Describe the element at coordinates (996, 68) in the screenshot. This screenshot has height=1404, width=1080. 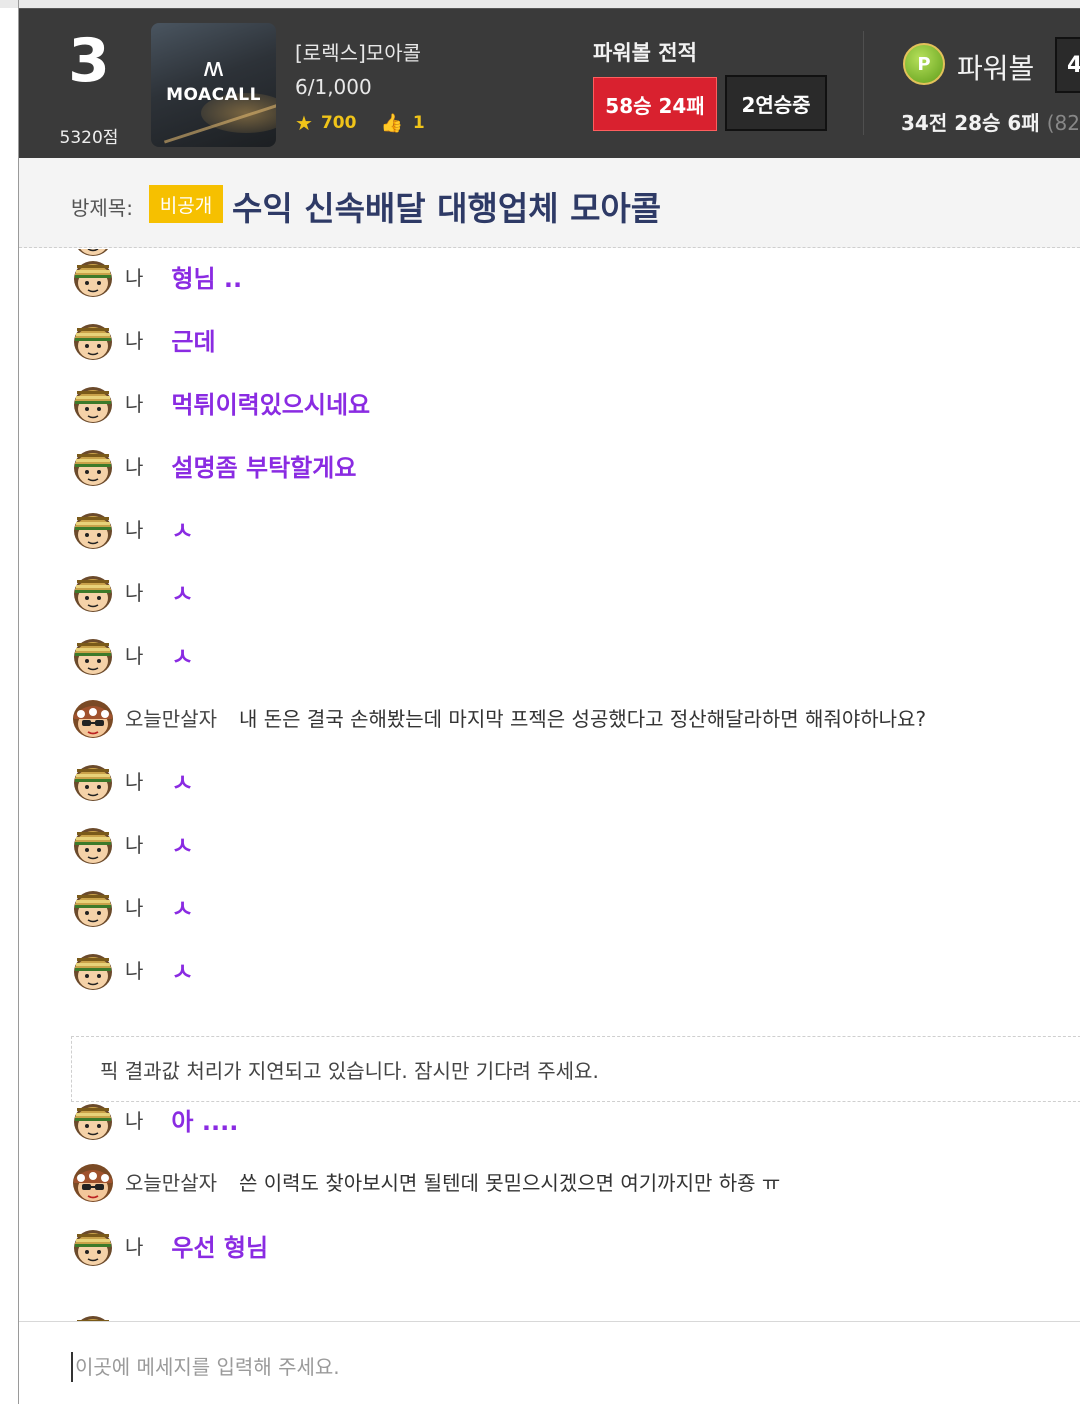
I see `powerball-title: 파워볼` at that location.